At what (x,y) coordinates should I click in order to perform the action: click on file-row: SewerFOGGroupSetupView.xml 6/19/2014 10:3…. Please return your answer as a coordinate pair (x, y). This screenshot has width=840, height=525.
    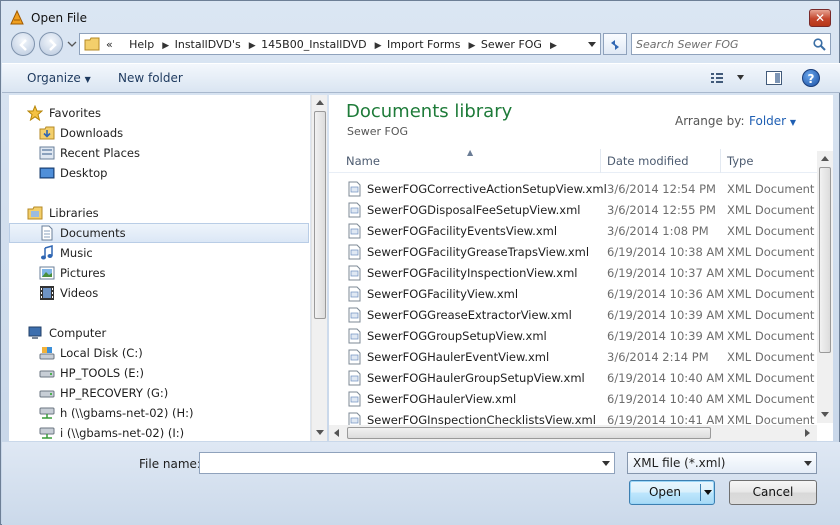
    Looking at the image, I should click on (574, 336).